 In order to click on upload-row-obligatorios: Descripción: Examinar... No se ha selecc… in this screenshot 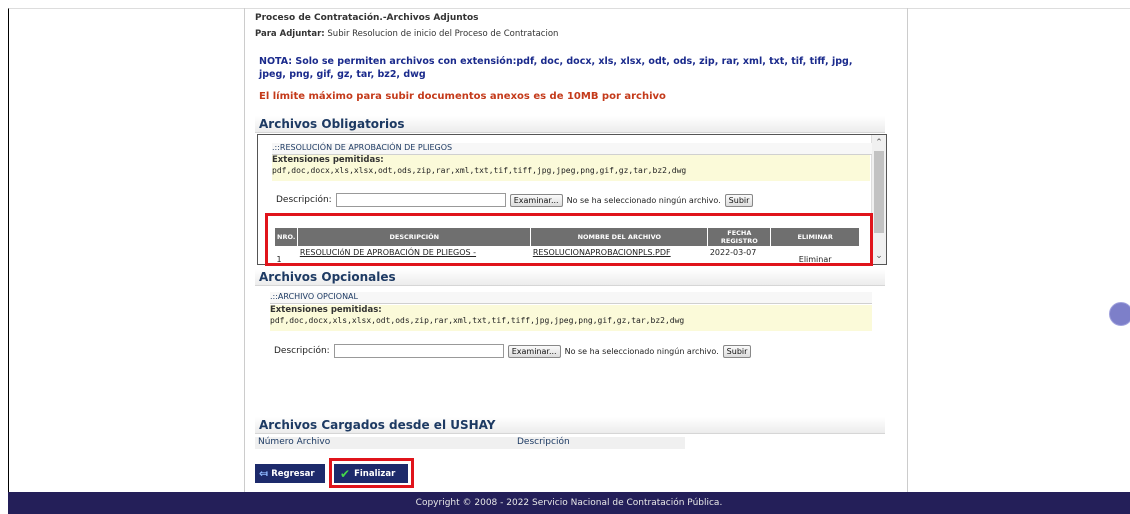, I will do `click(515, 200)`.